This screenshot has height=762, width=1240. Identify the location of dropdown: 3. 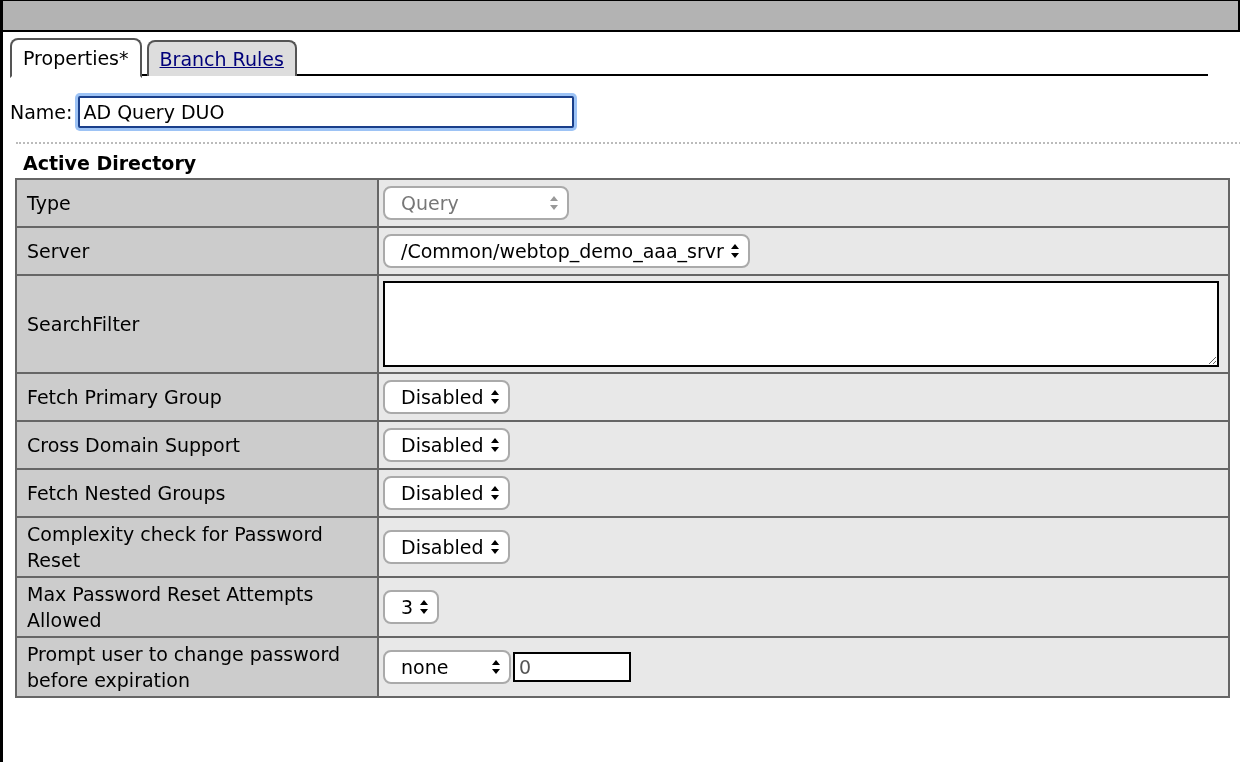
(411, 607).